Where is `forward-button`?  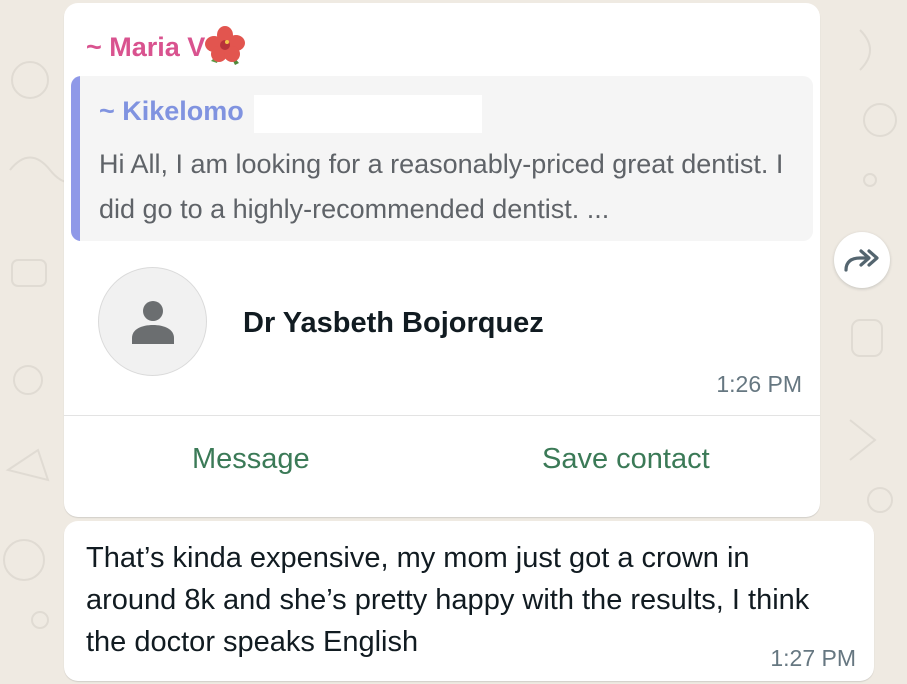
forward-button is located at coordinates (862, 260).